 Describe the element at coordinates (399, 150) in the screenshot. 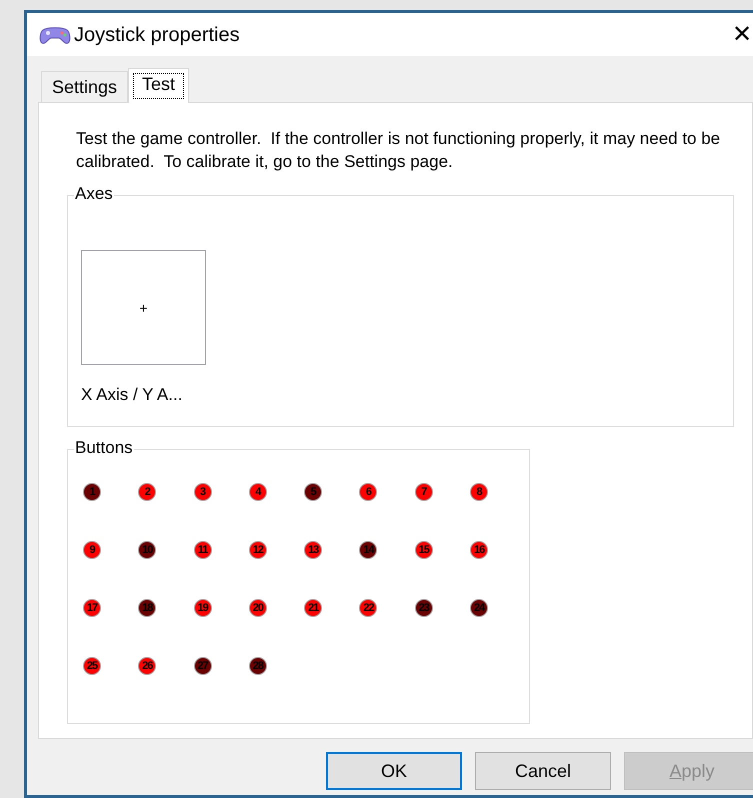

I see `description-text: Test the game controller. If the controller is not functioning properly, it may need to be calibrated. To calibrate it, go to the Settings page.` at that location.